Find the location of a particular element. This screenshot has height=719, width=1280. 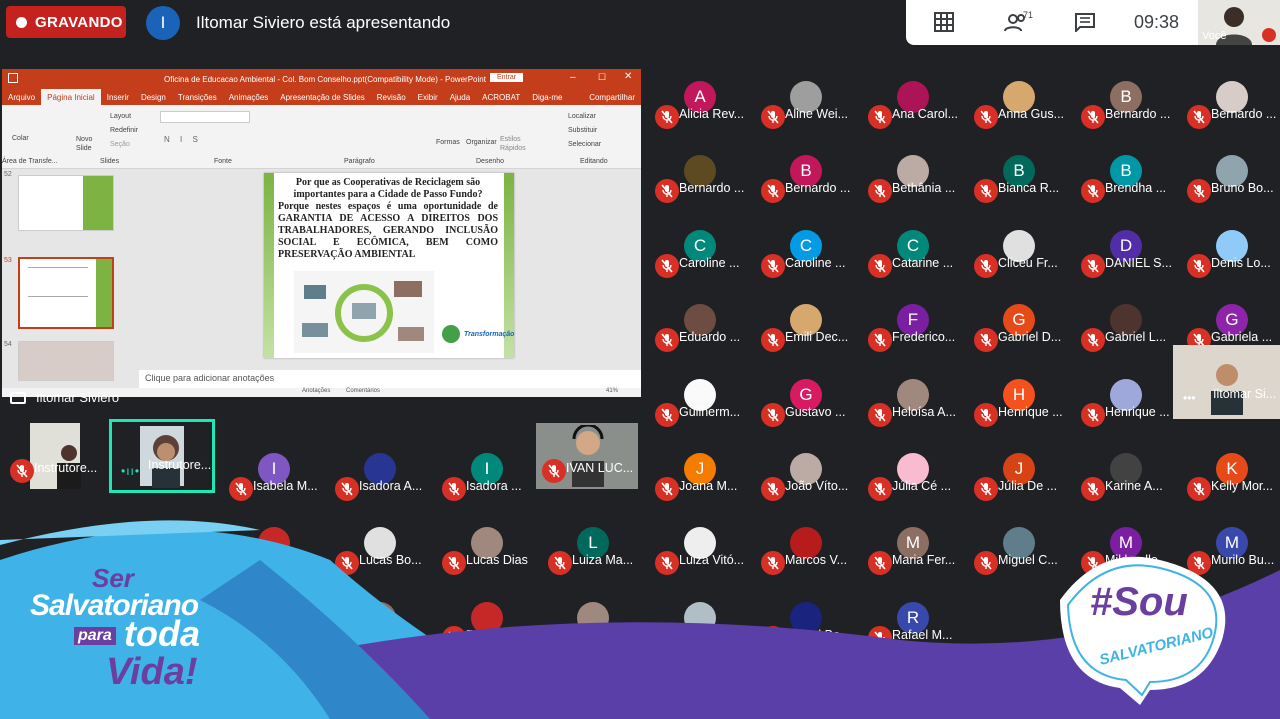

ppt-tab: Compartilhar is located at coordinates (612, 97).